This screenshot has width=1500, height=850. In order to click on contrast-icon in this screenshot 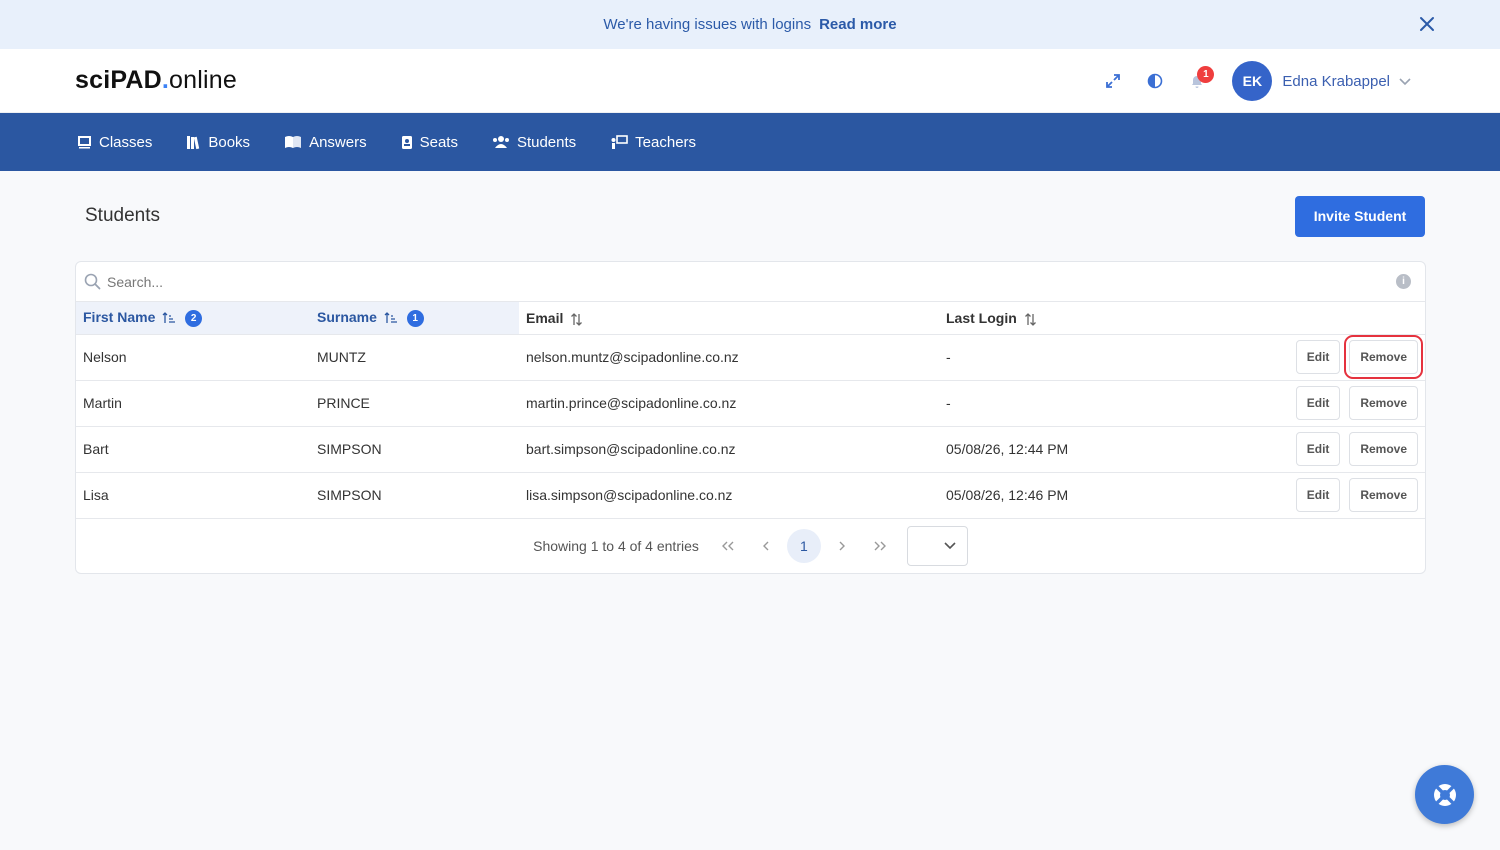, I will do `click(1155, 81)`.